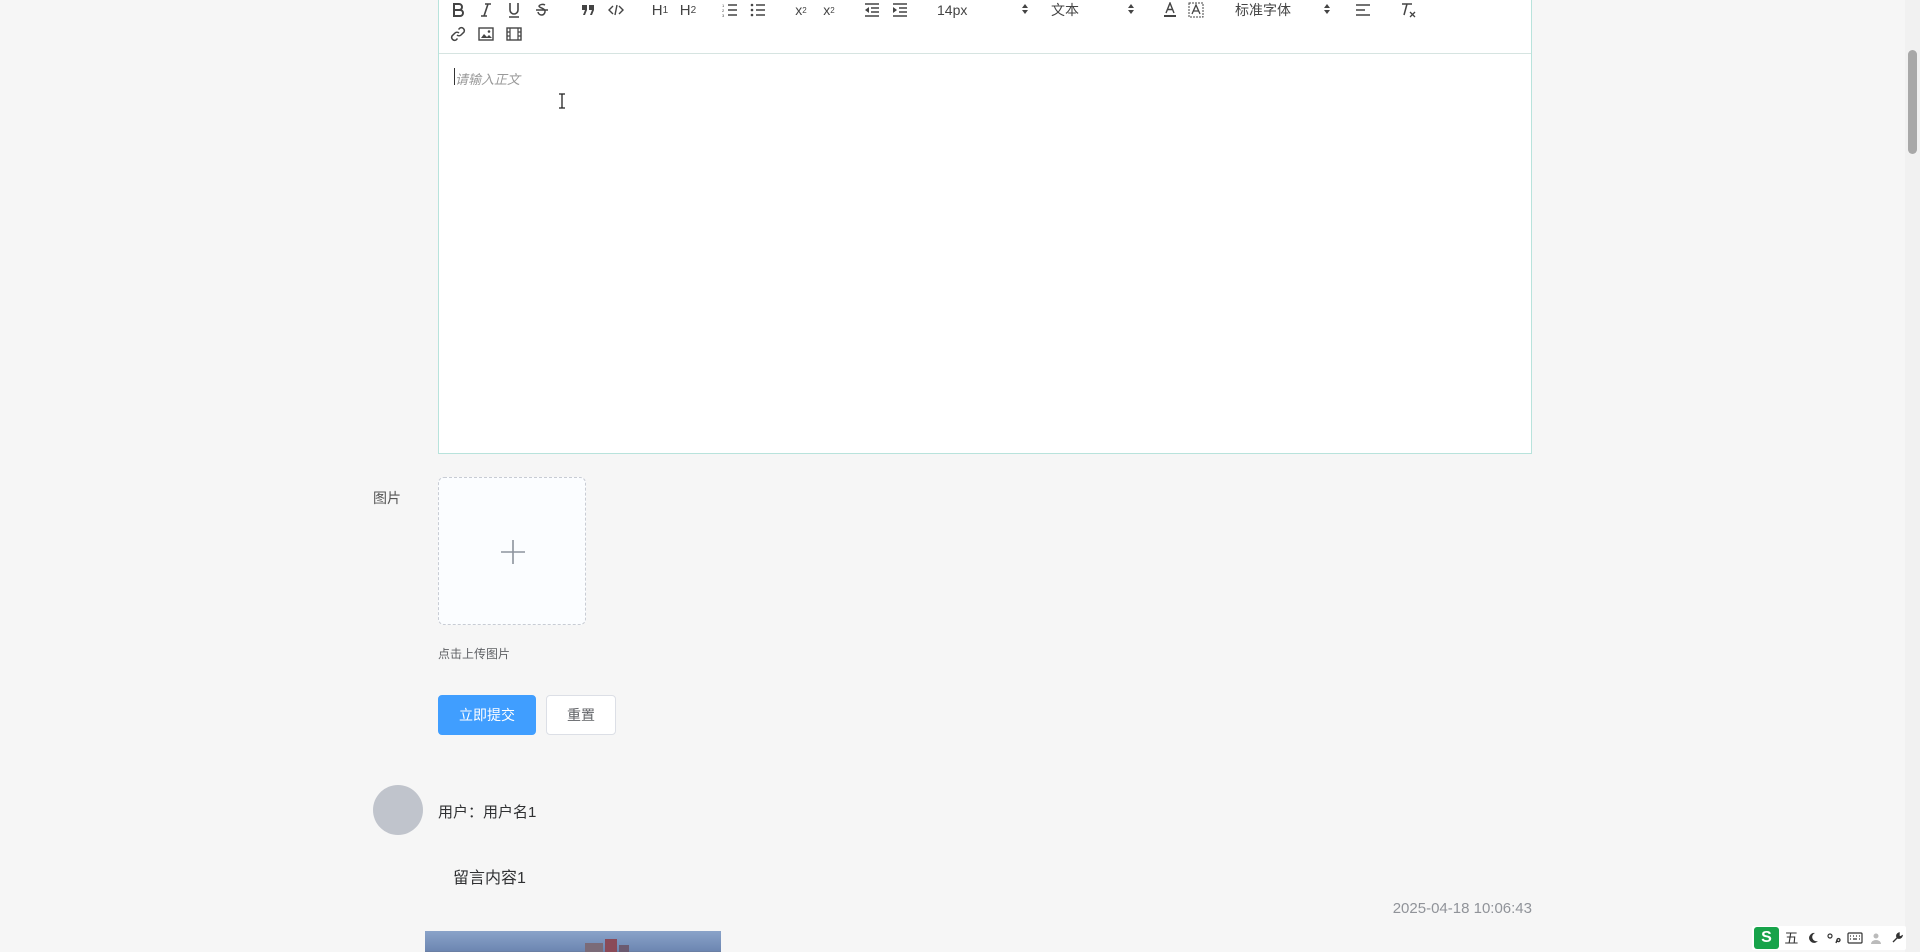  Describe the element at coordinates (1833, 938) in the screenshot. I see `punctuation-icon` at that location.